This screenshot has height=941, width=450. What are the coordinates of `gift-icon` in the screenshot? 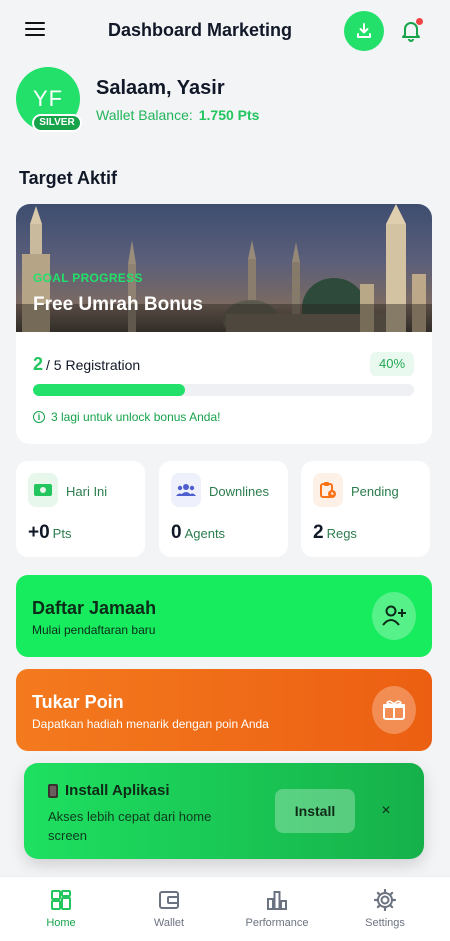 It's located at (394, 710).